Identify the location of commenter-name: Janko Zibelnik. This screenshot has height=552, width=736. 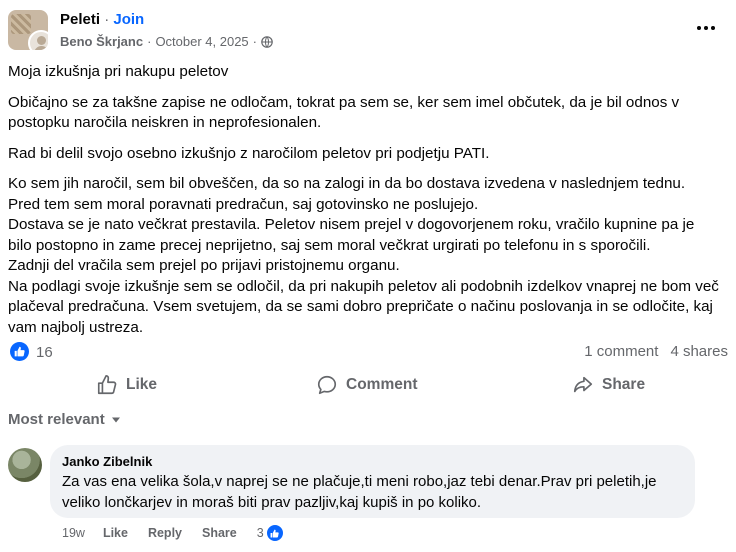
(372, 461).